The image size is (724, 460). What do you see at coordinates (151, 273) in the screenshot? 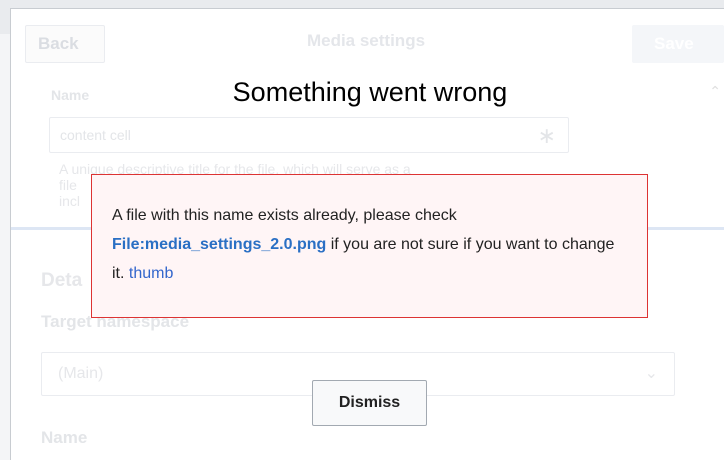
I see `thumb-link: thumb` at bounding box center [151, 273].